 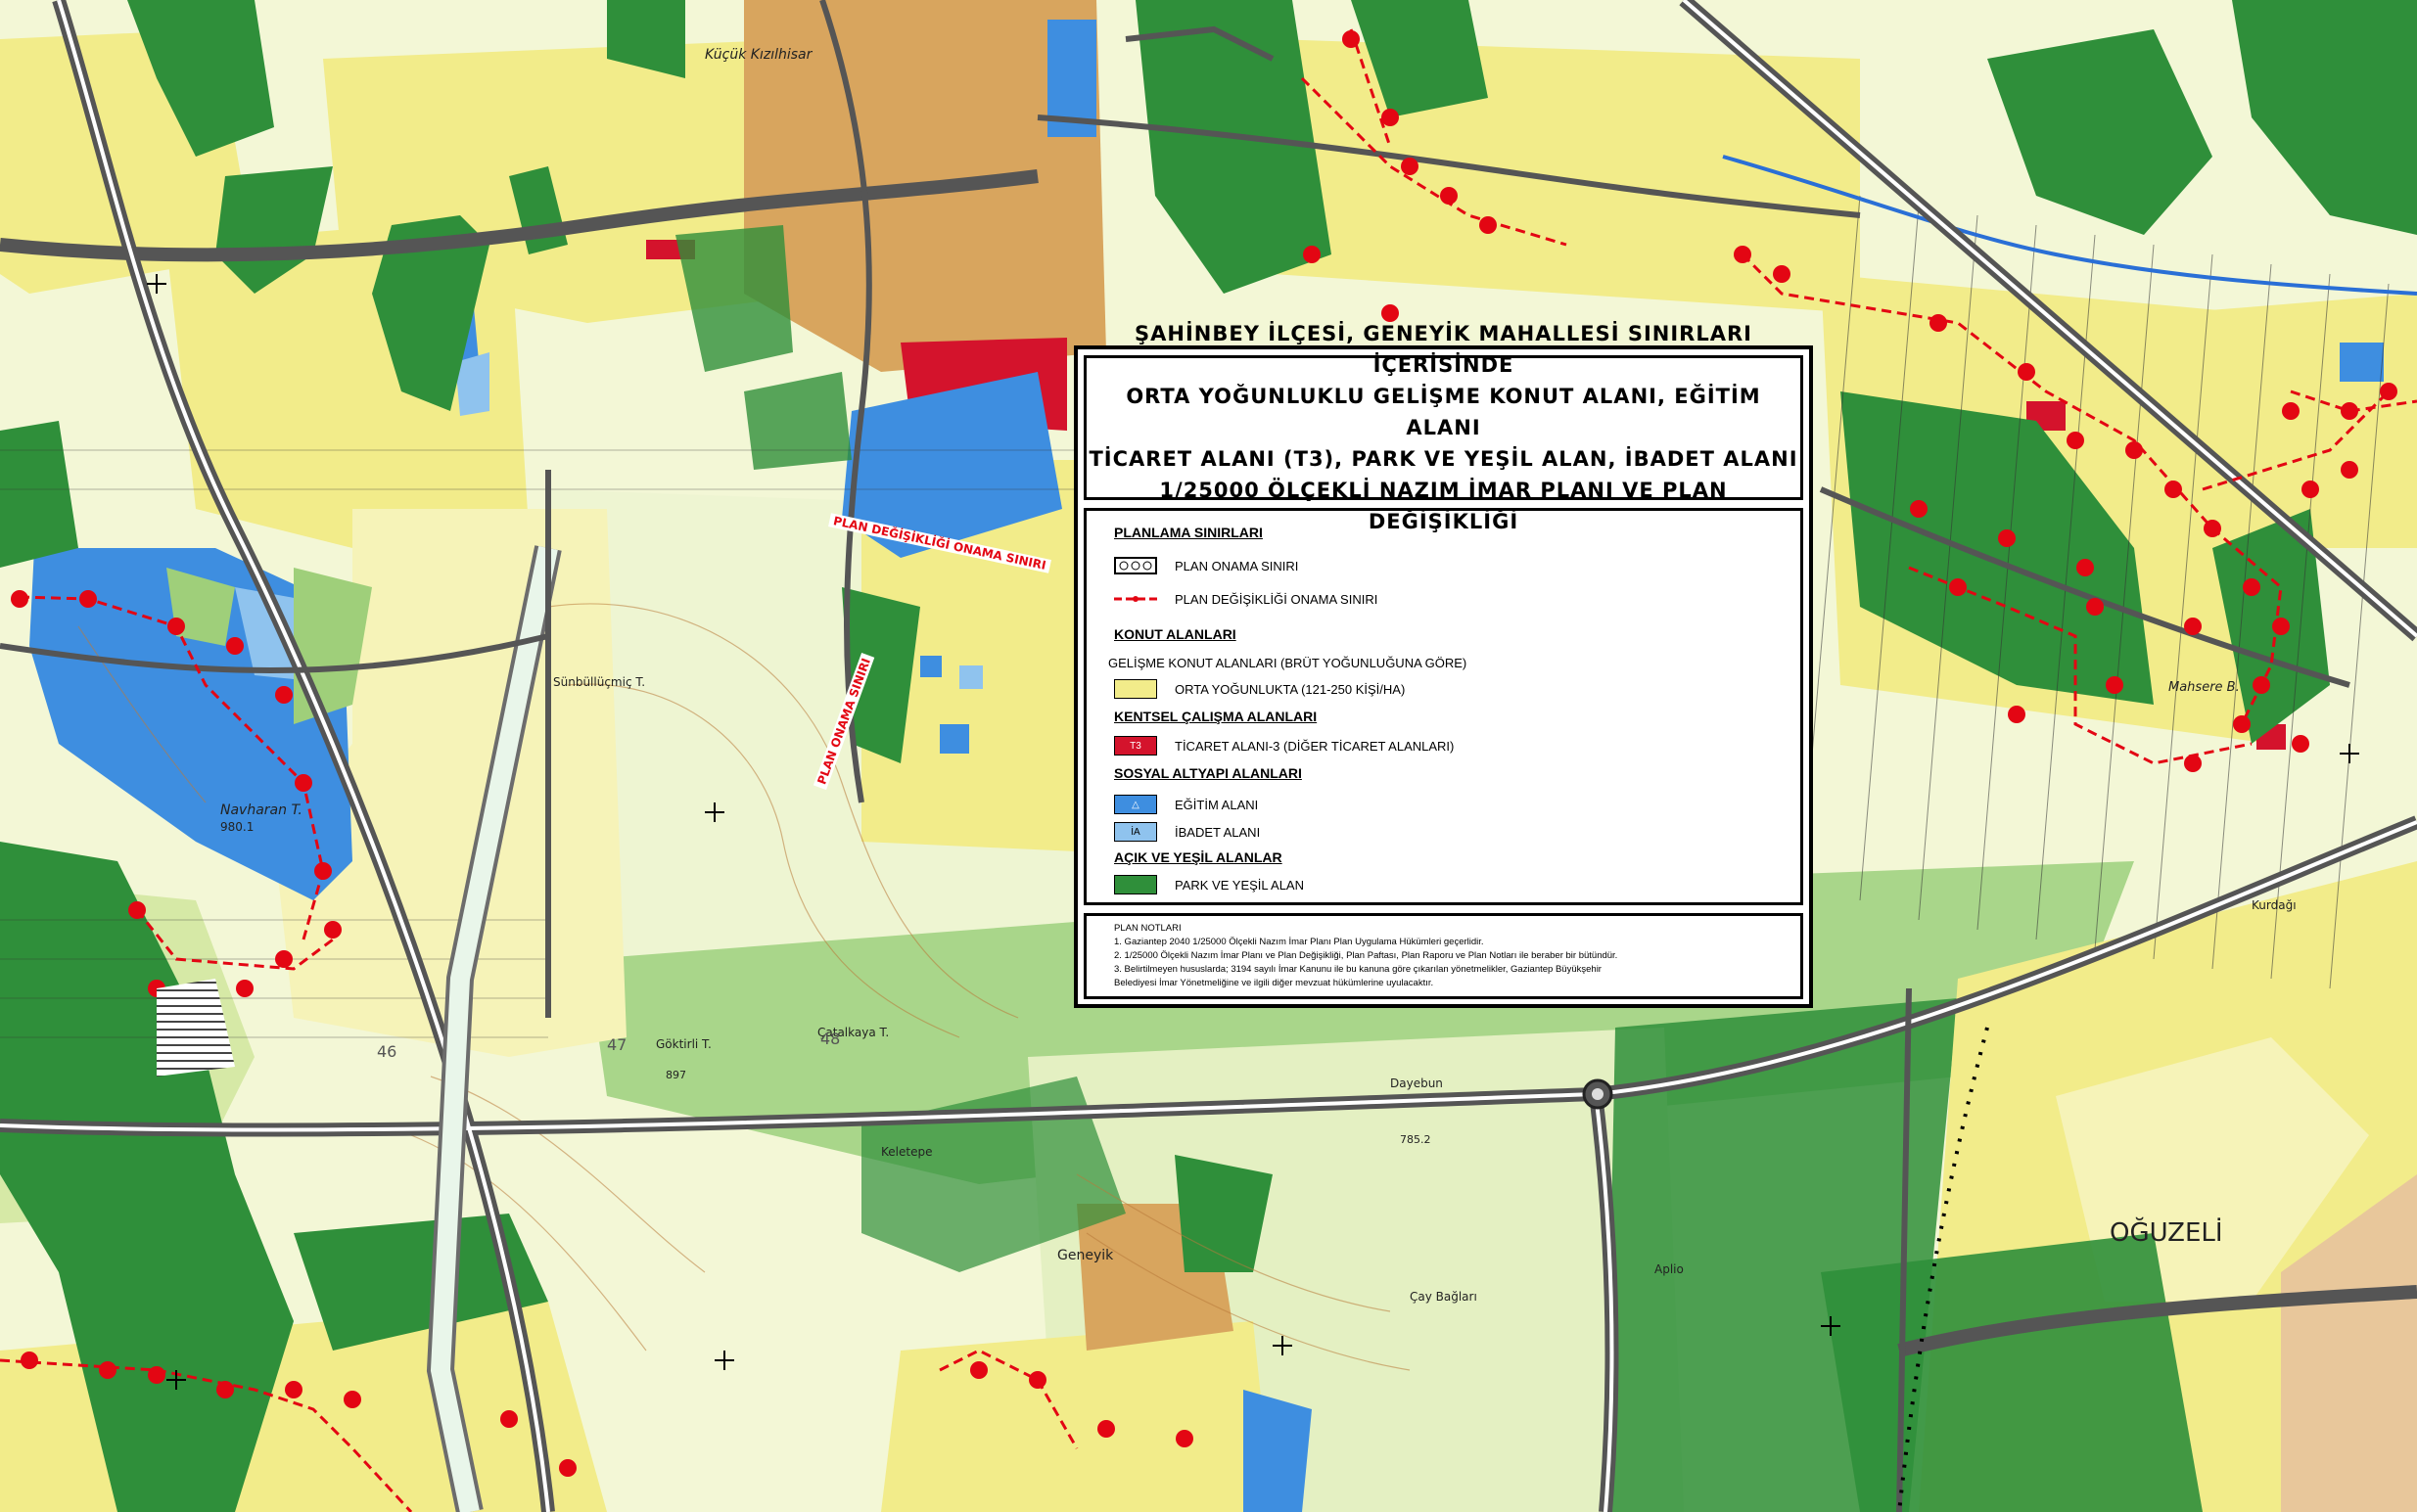 What do you see at coordinates (907, 1152) in the screenshot?
I see `keletepe-label: Keletepe` at bounding box center [907, 1152].